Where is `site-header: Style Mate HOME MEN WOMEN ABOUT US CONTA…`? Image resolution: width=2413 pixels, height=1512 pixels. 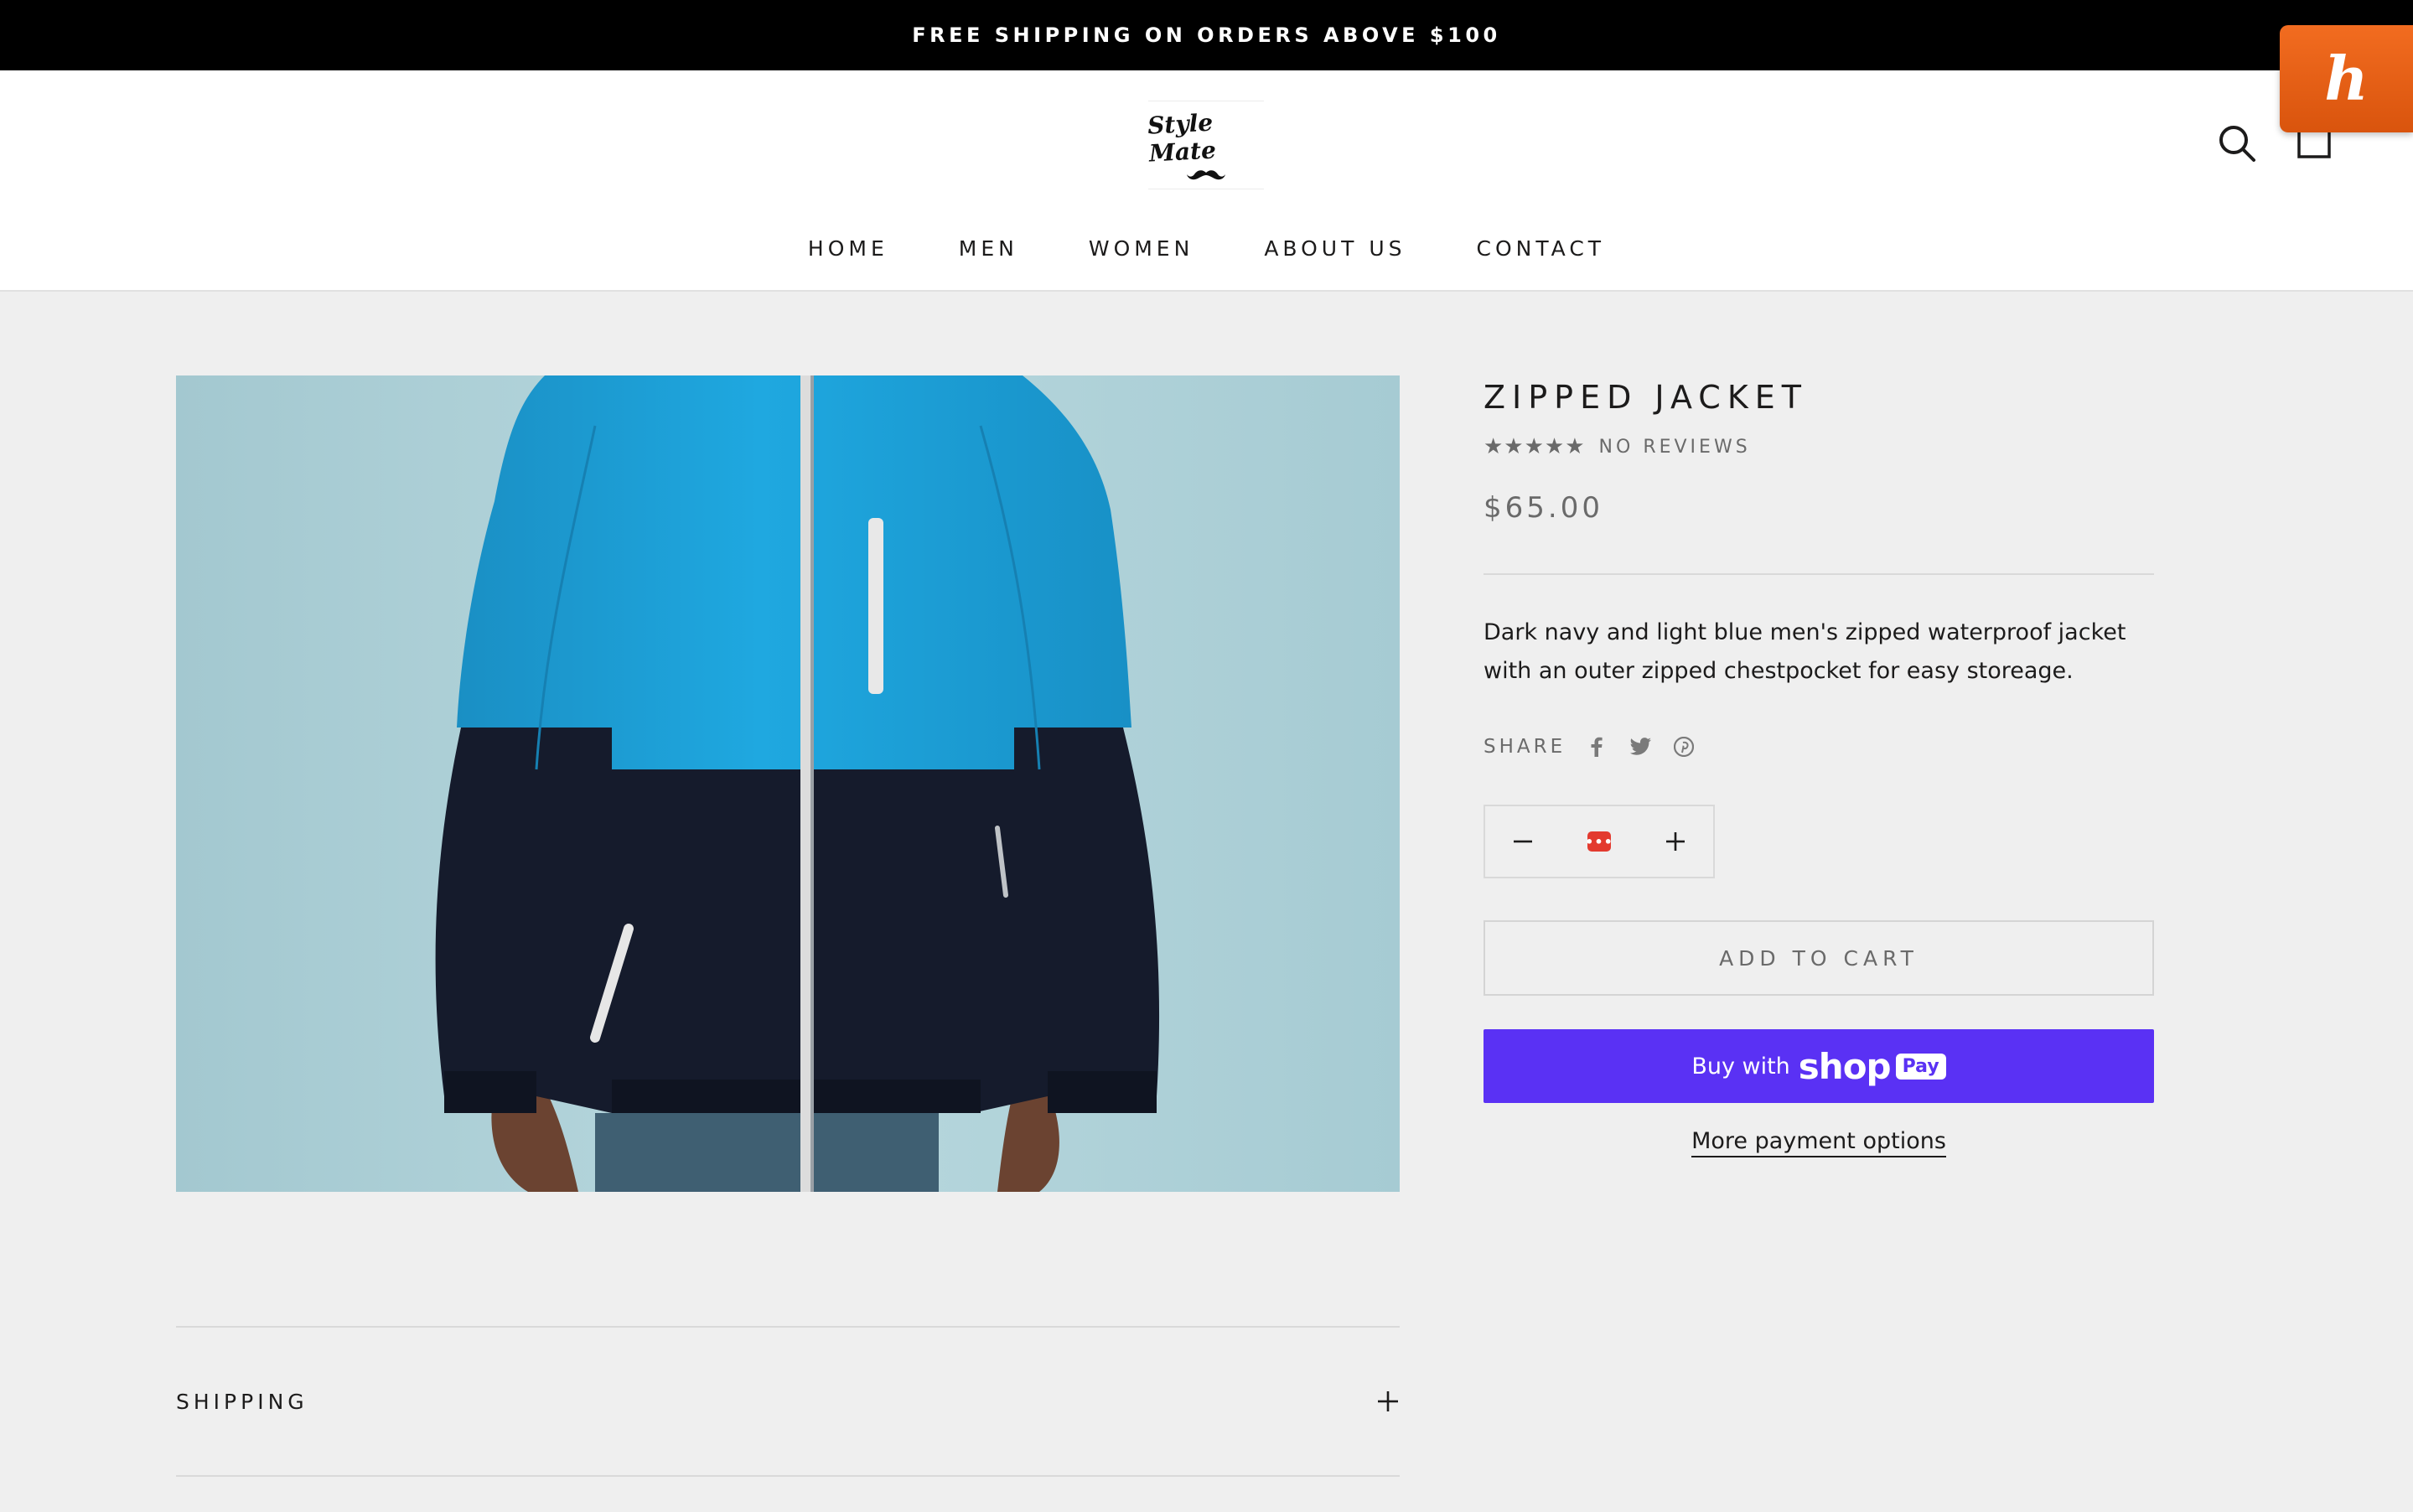 site-header: Style Mate HOME MEN WOMEN ABOUT US CONTA… is located at coordinates (1206, 181).